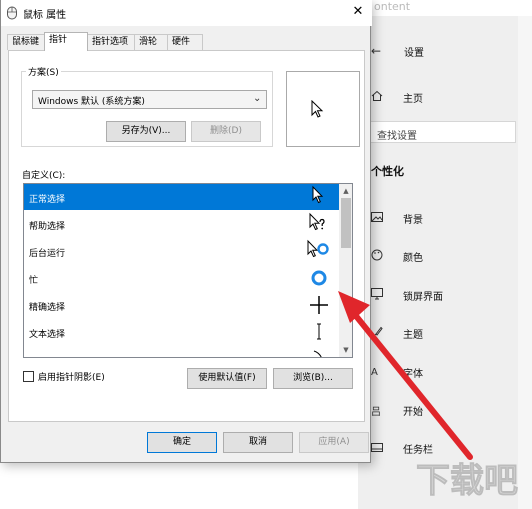 The width and height of the screenshot is (532, 509). Describe the element at coordinates (47, 227) in the screenshot. I see `cursor-role-label: 帮助选择` at that location.